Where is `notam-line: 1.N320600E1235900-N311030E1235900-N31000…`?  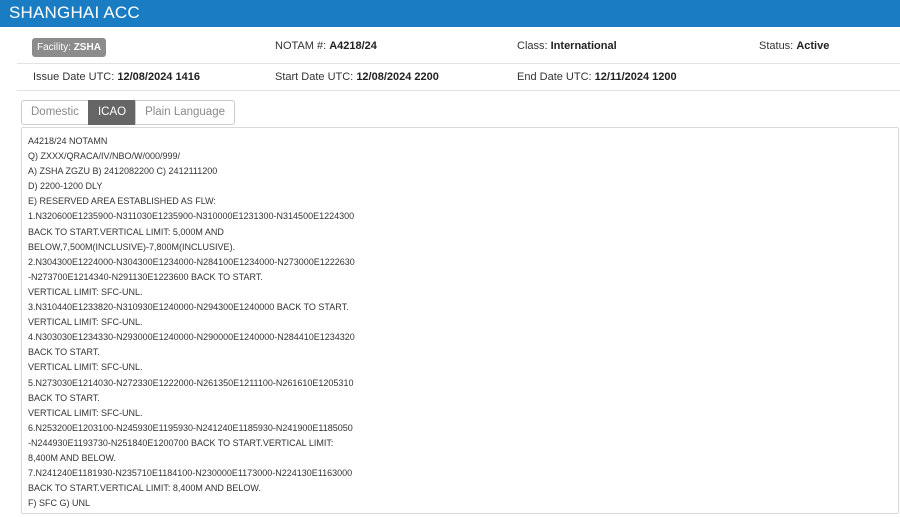 notam-line: 1.N320600E1235900-N311030E1235900-N31000… is located at coordinates (191, 216).